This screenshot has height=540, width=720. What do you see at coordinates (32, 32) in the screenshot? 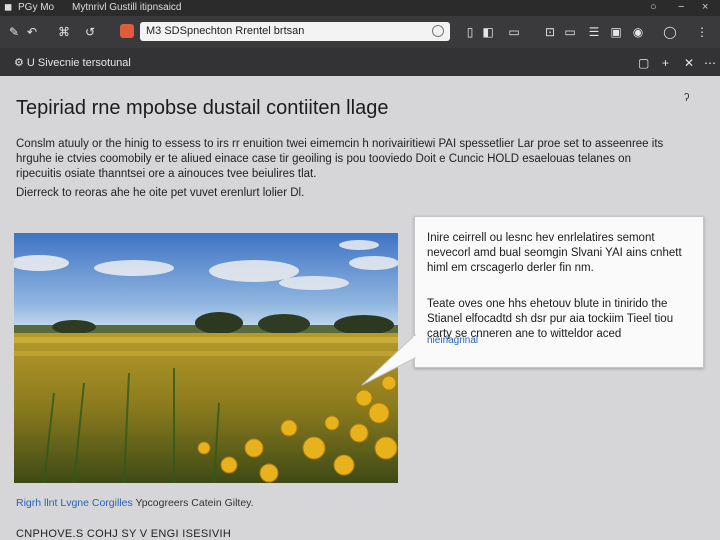
I see `forward-icon: ↶` at bounding box center [32, 32].